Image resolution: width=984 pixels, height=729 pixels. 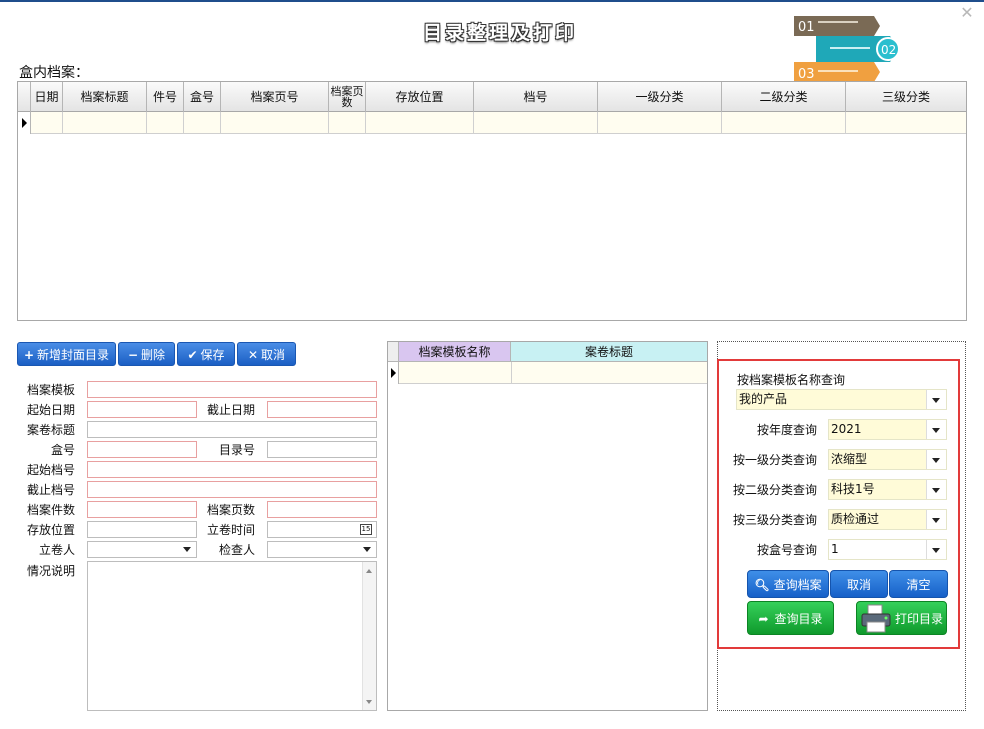 I want to click on cancel-button: ✕ 取消, so click(x=266, y=354).